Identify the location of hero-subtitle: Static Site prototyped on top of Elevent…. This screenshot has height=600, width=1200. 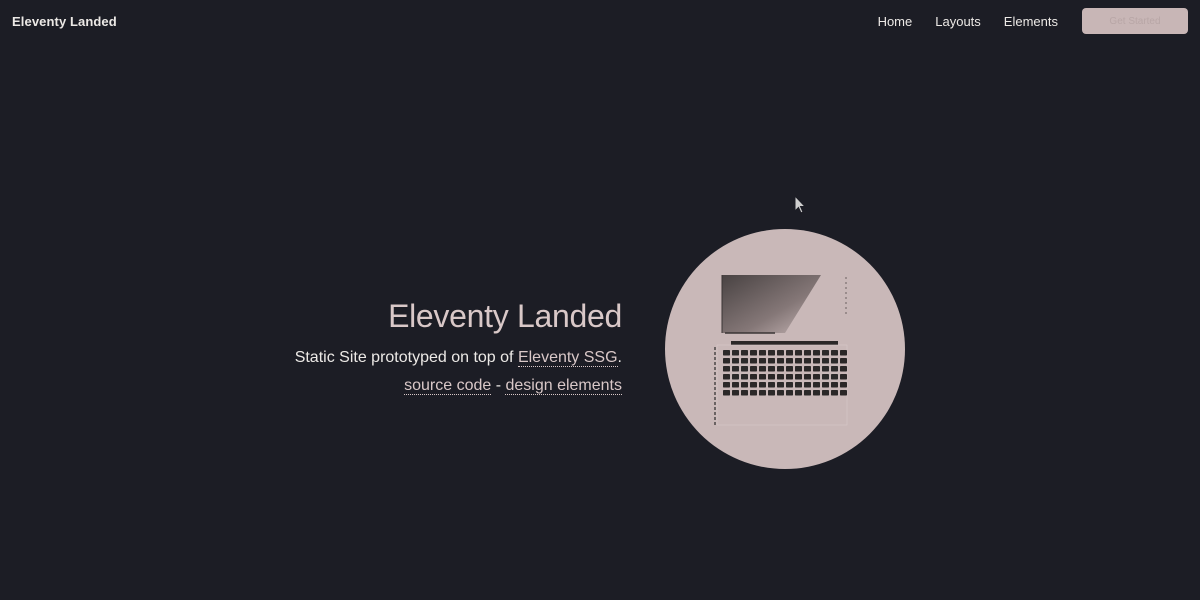
(458, 358).